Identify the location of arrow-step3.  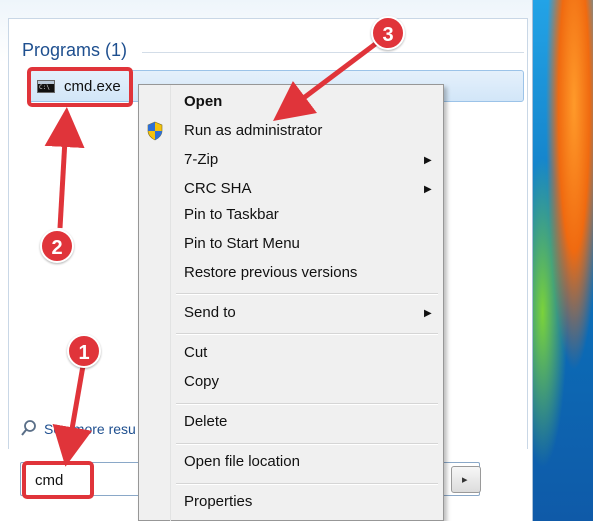
(326, 81).